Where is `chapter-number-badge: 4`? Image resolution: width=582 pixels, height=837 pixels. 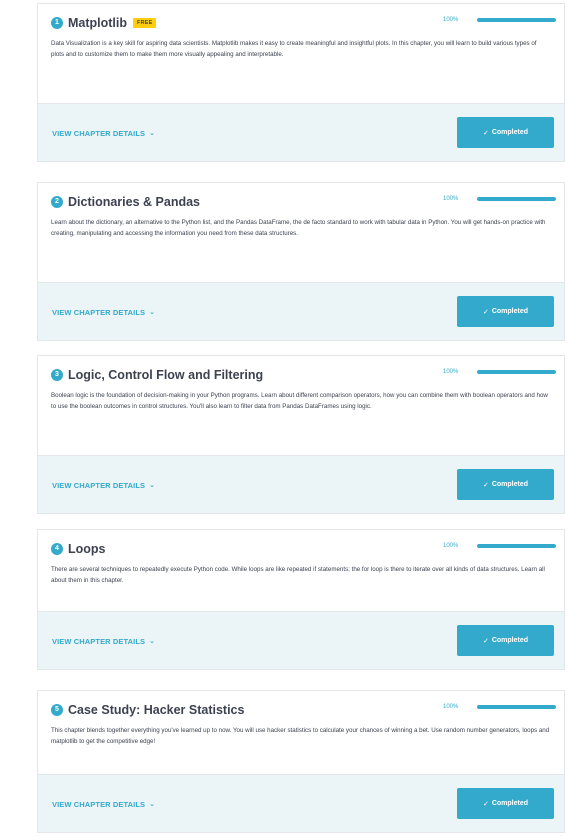
chapter-number-badge: 4 is located at coordinates (57, 549).